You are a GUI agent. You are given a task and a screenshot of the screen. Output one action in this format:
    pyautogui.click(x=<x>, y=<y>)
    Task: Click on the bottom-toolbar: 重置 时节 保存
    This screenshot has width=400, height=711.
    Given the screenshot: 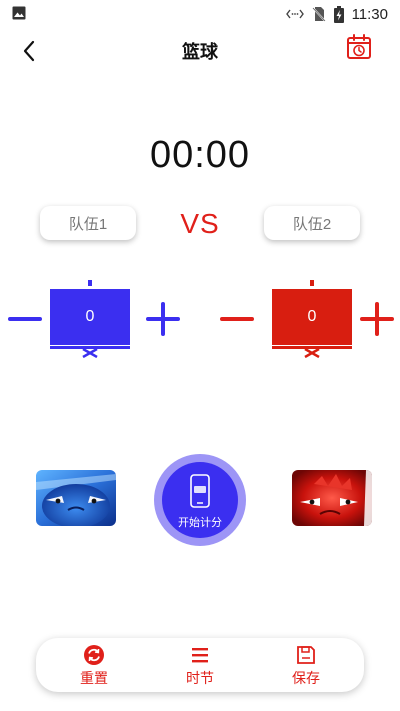 What is the action you would take?
    pyautogui.click(x=200, y=665)
    